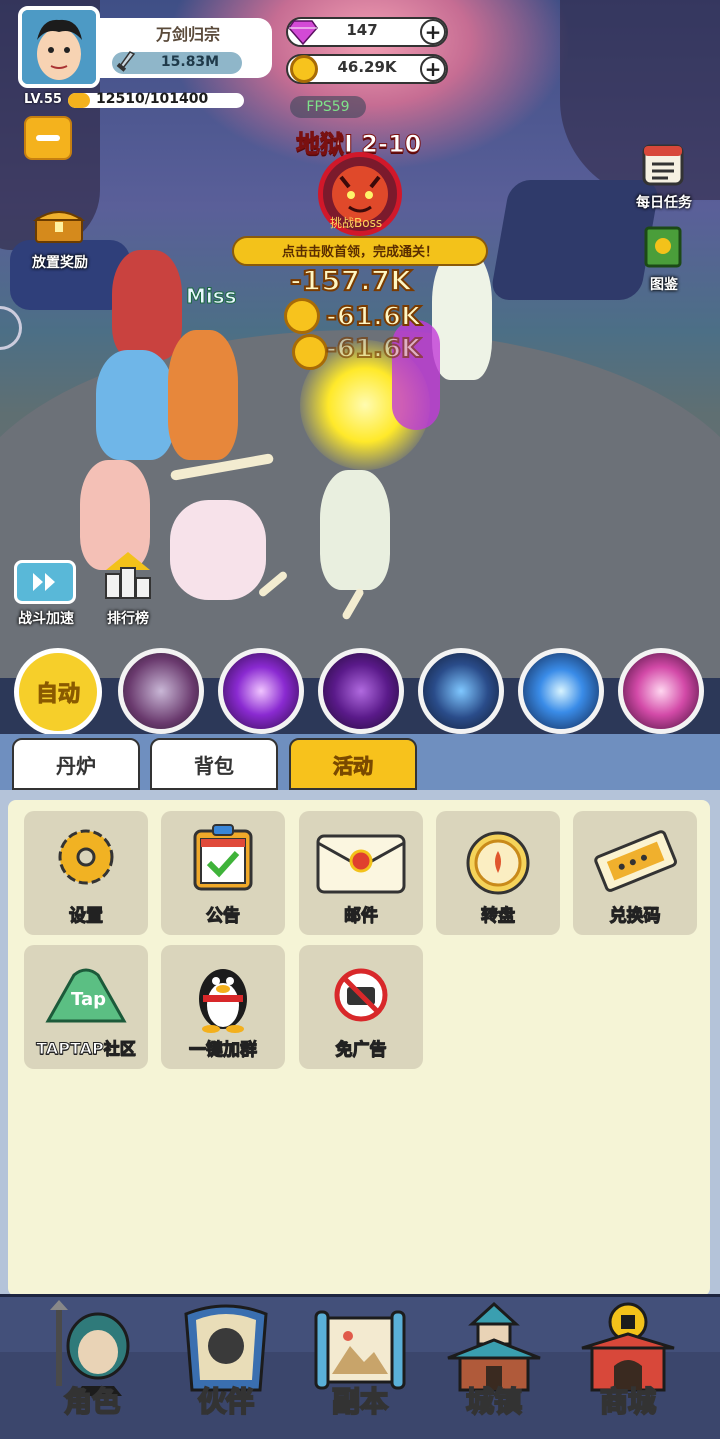 The height and width of the screenshot is (1439, 720). Describe the element at coordinates (351, 280) in the screenshot. I see `damage-number: -157.7K` at that location.